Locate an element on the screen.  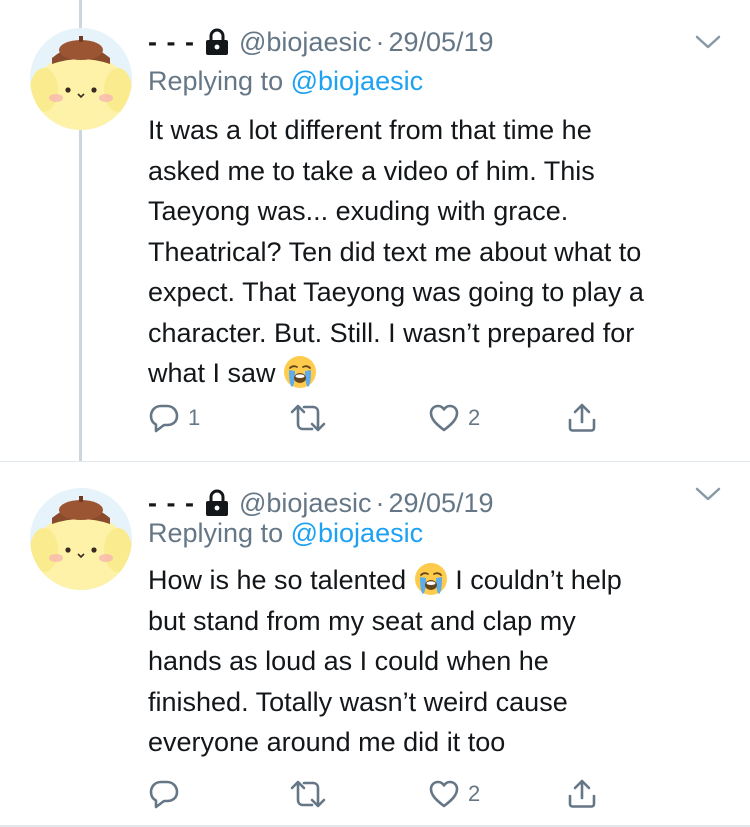
tweet-text-line-with-emoji: what I saw is located at coordinates (438, 373).